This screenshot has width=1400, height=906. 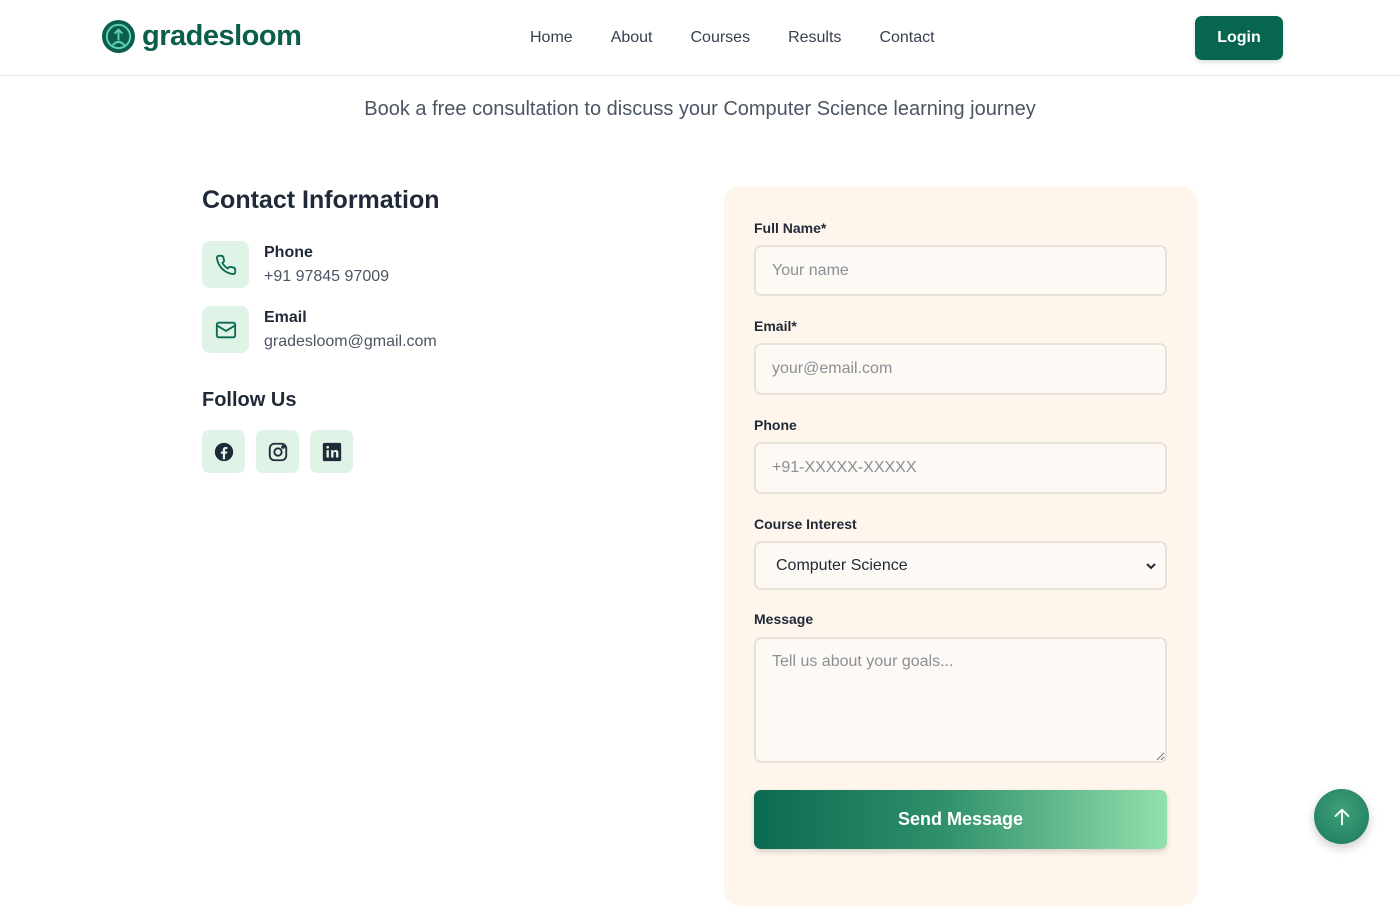 I want to click on message-label: Message, so click(x=784, y=619).